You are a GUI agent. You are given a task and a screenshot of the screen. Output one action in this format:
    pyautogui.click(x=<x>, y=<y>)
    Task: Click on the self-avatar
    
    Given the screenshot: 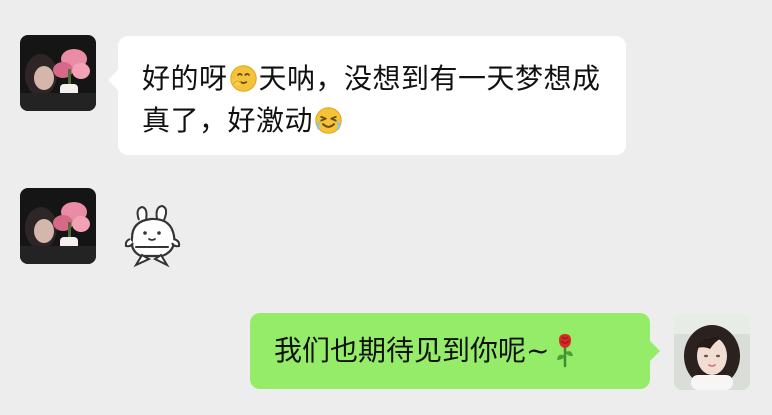 What is the action you would take?
    pyautogui.click(x=712, y=352)
    